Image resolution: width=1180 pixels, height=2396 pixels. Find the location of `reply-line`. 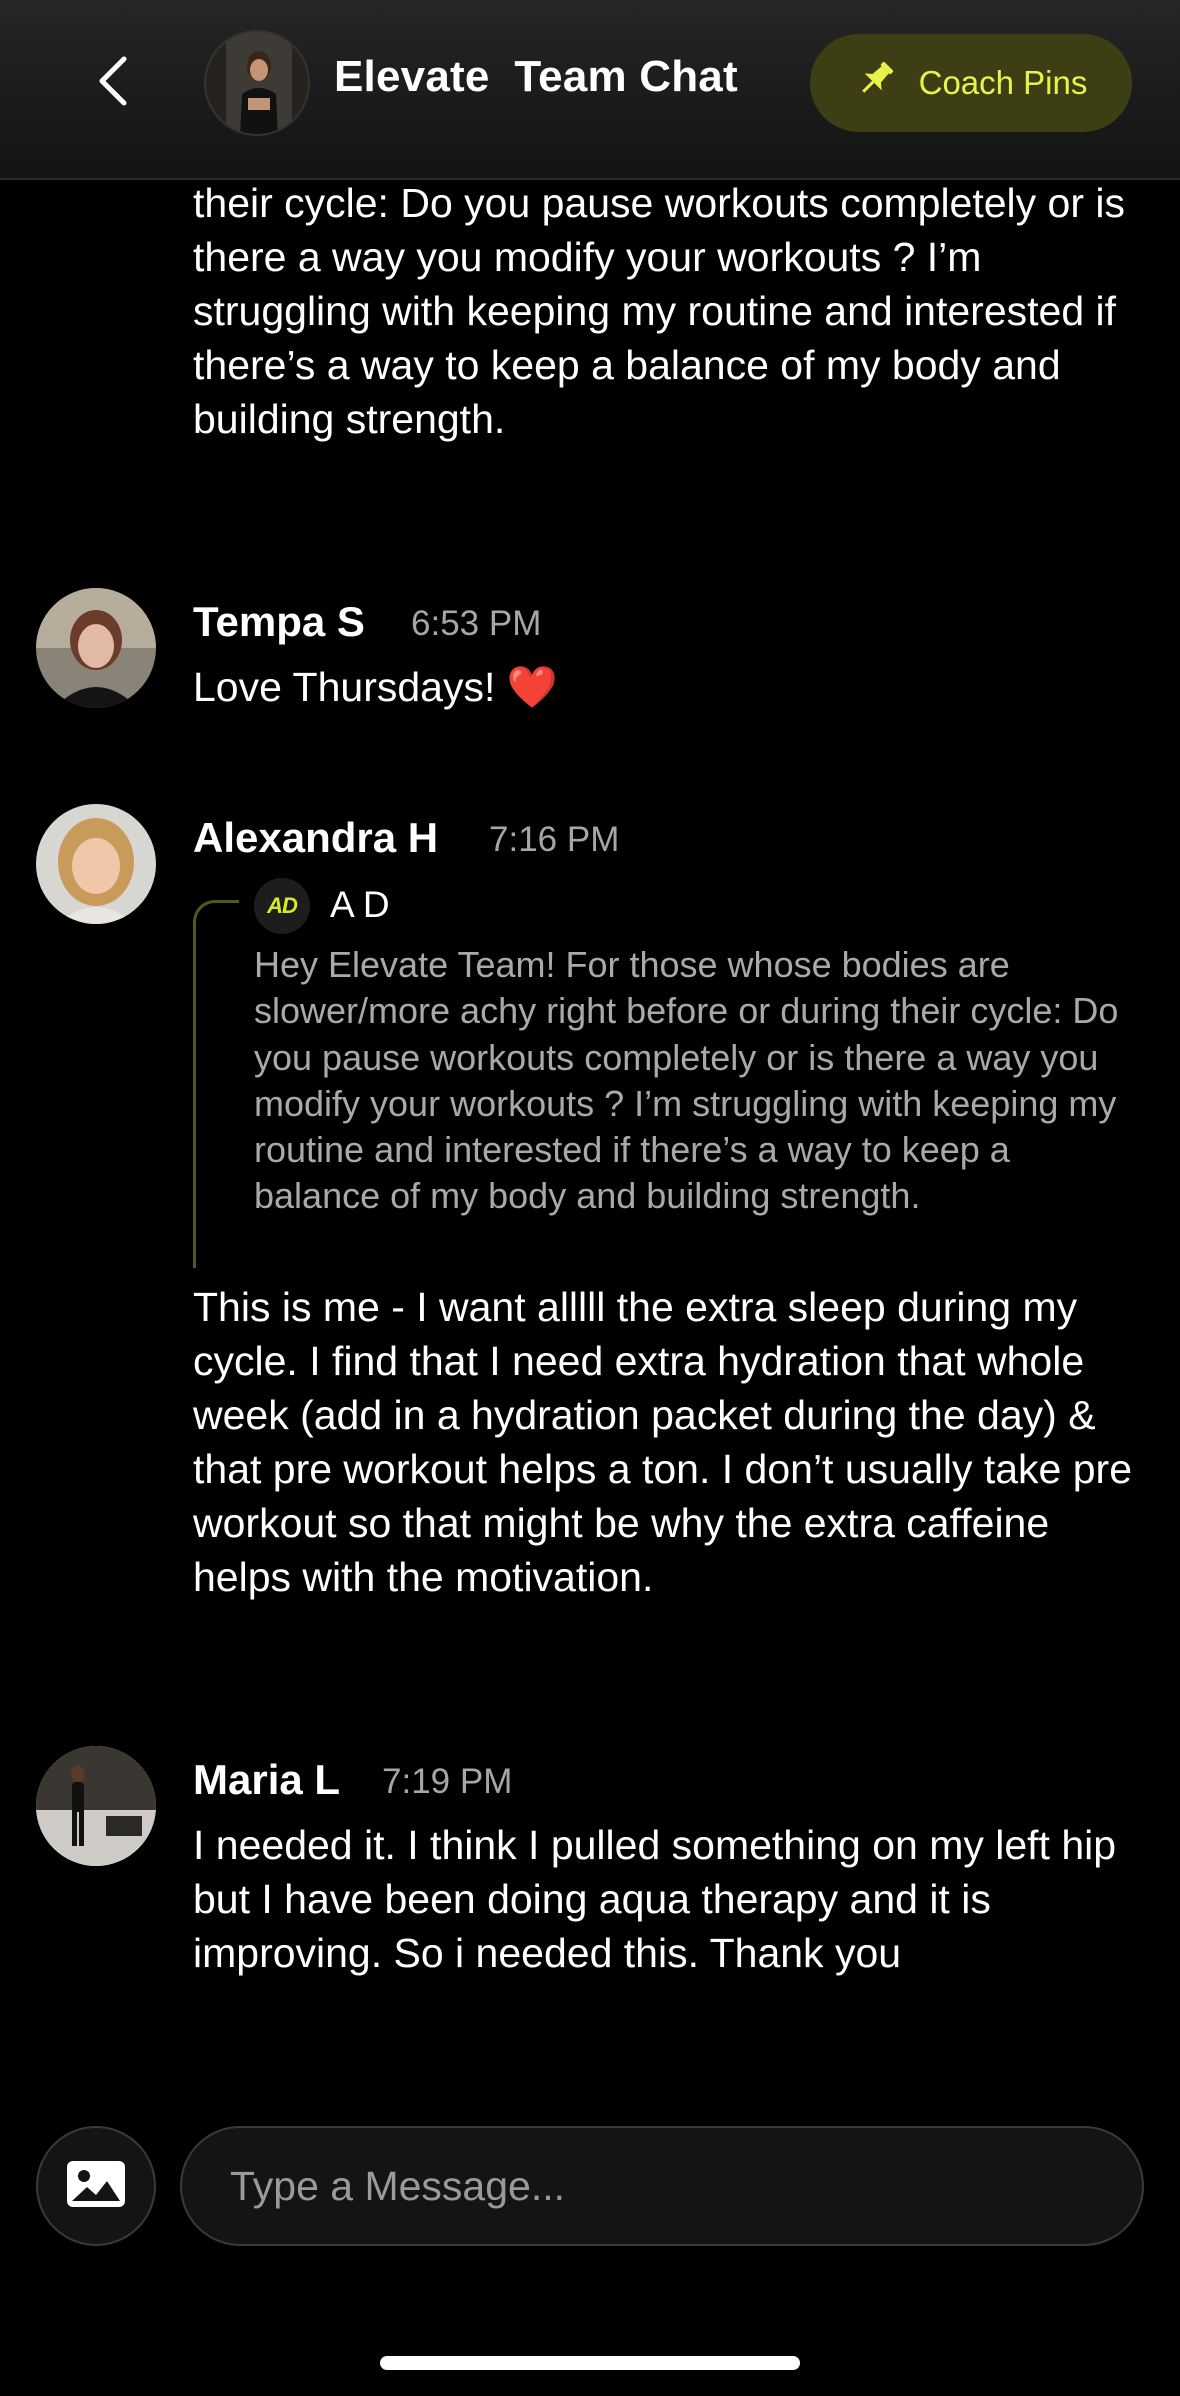

reply-line is located at coordinates (216, 1084).